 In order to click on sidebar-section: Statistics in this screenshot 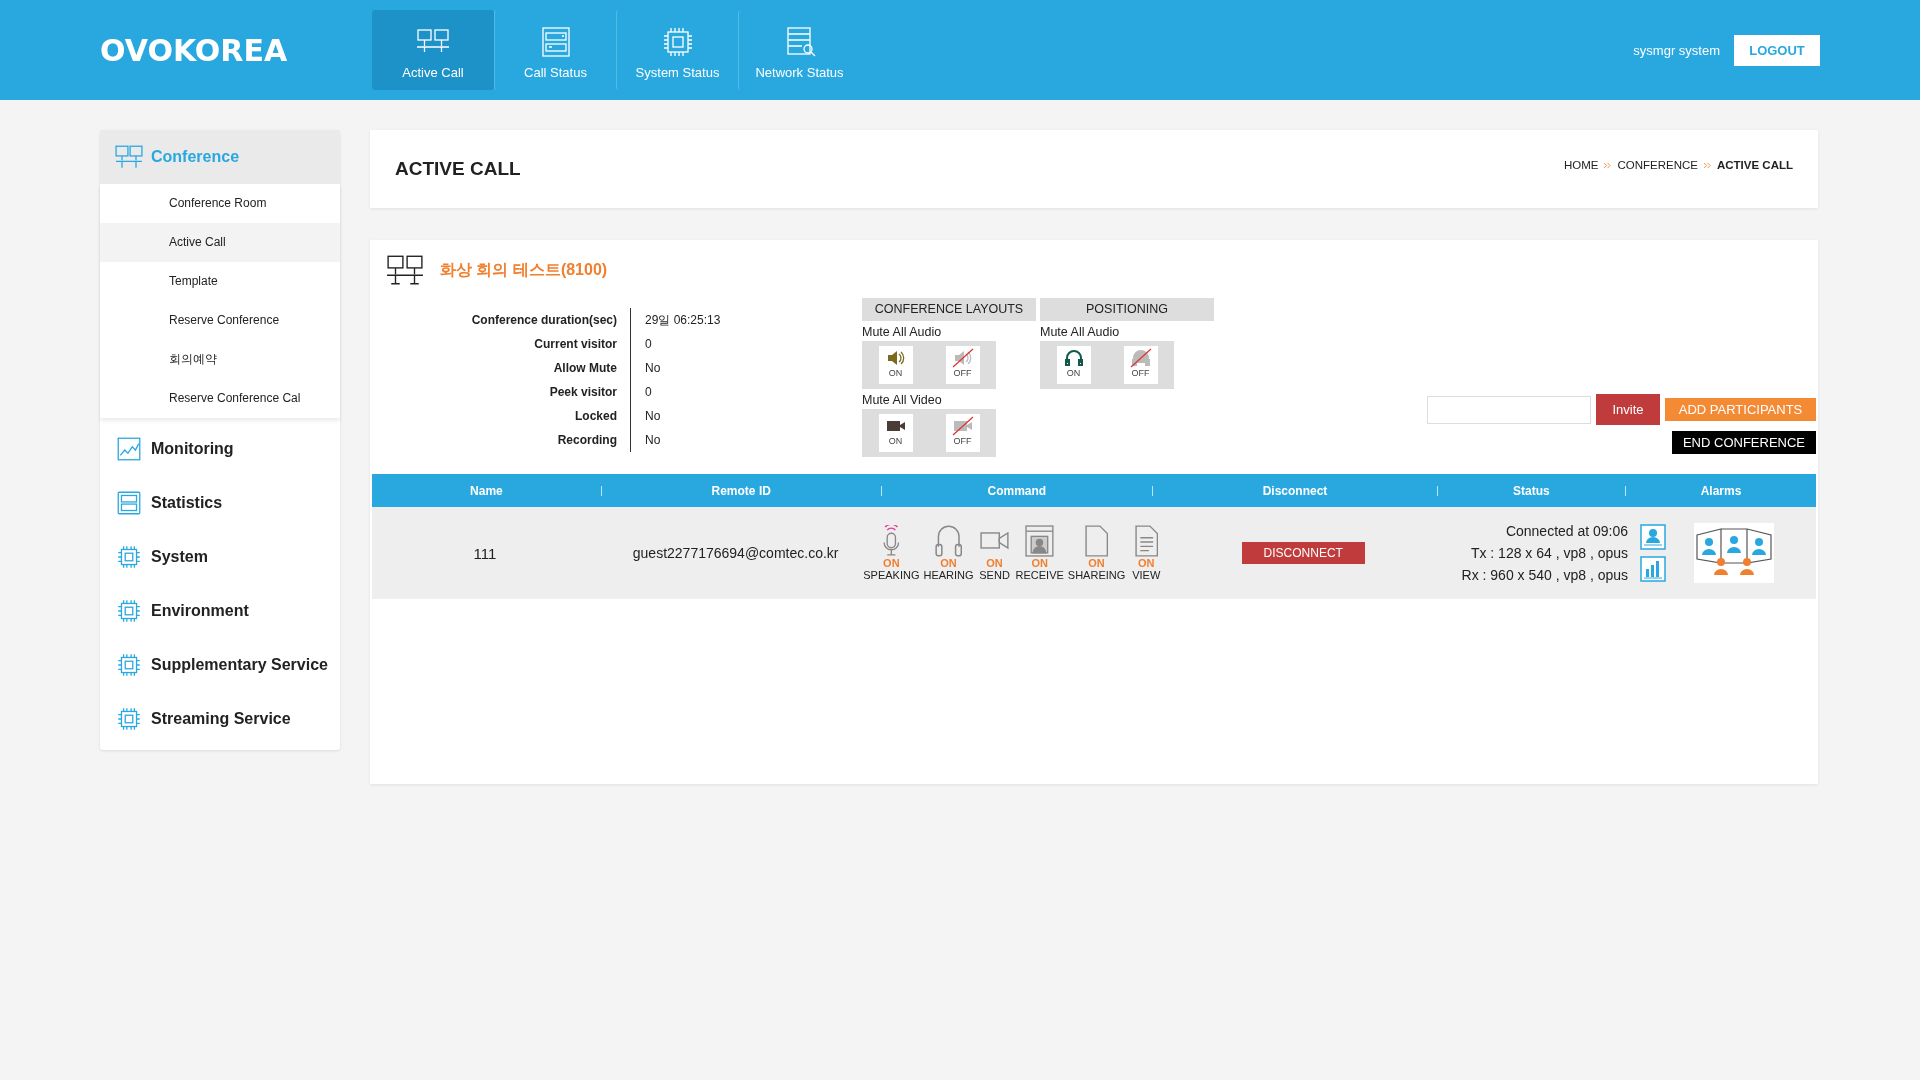, I will do `click(220, 503)`.